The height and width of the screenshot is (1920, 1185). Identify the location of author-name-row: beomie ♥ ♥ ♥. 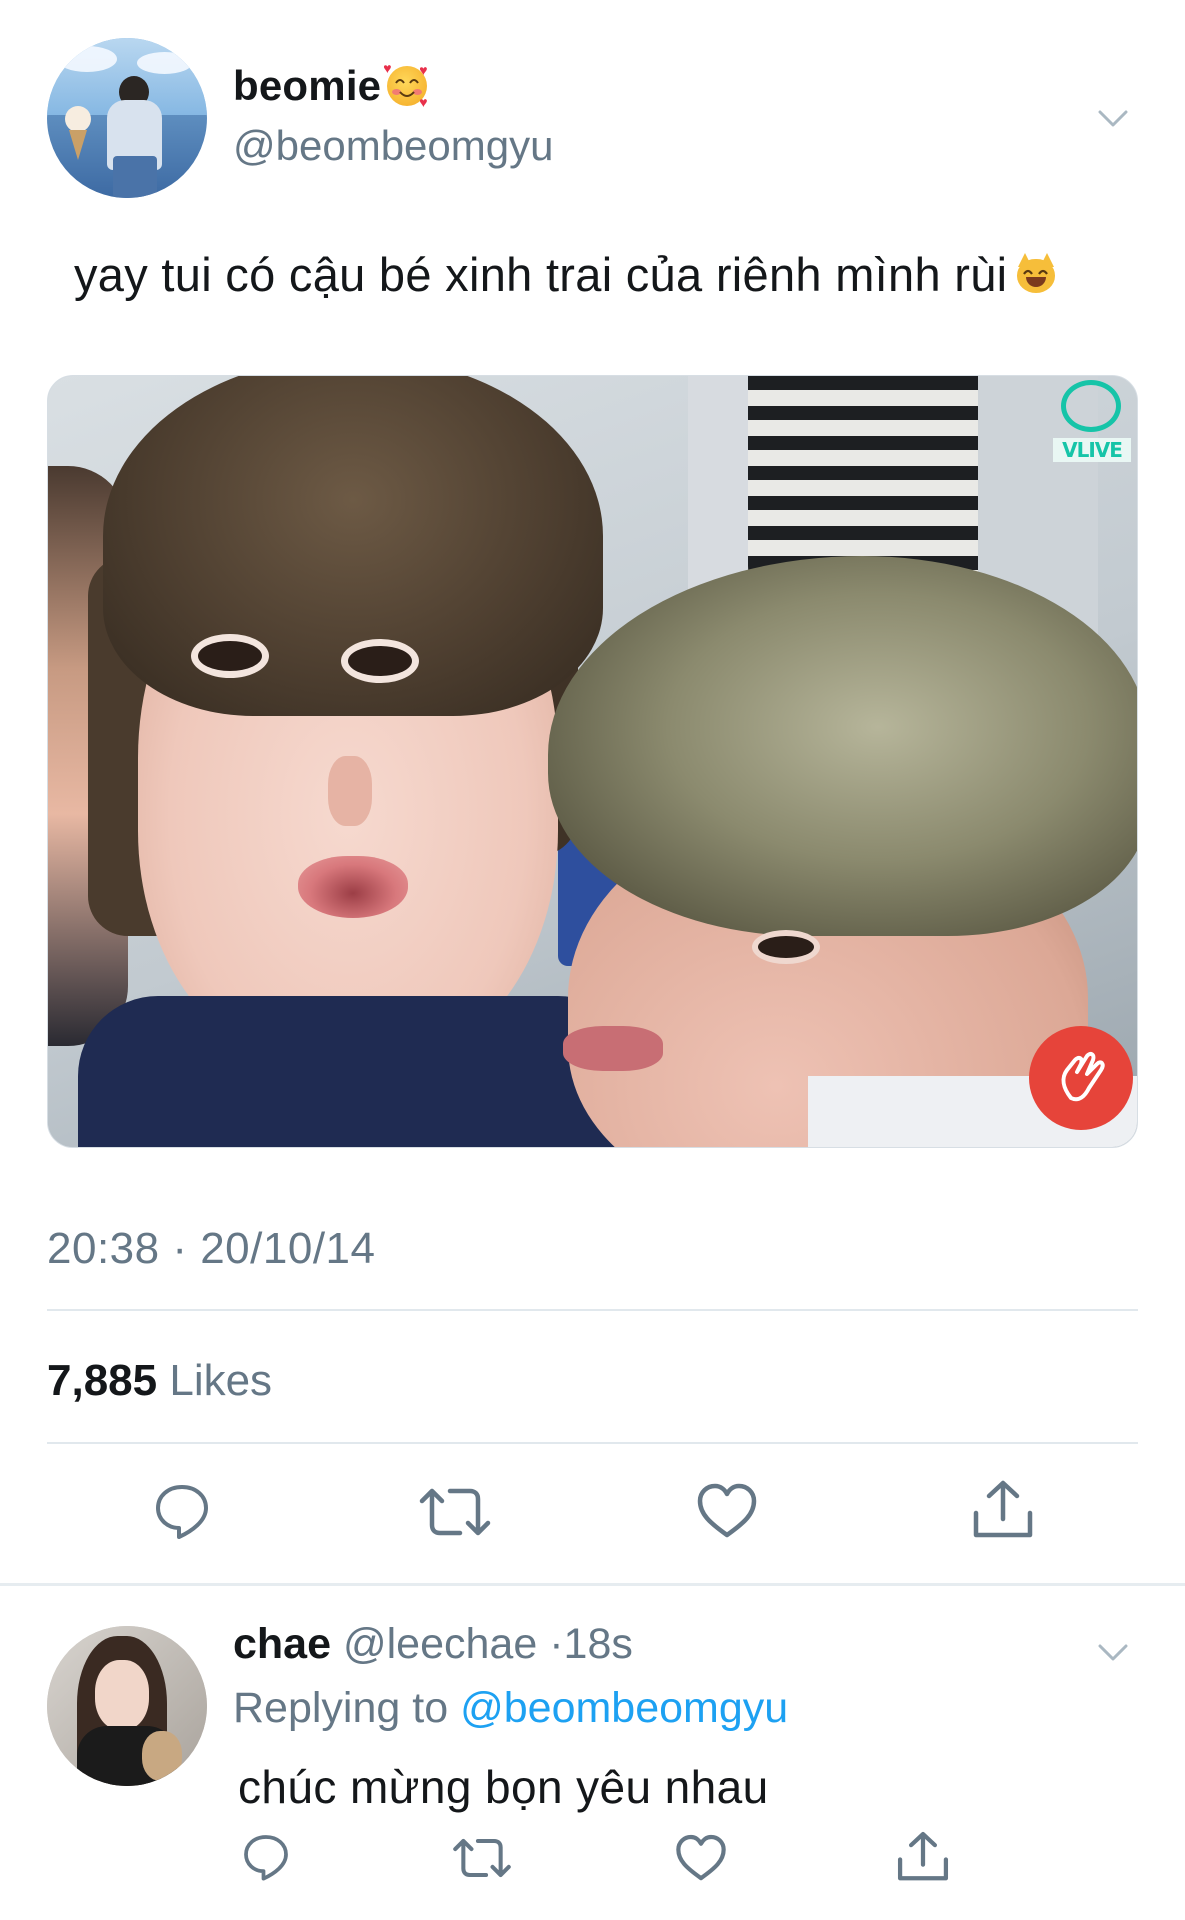
(332, 85).